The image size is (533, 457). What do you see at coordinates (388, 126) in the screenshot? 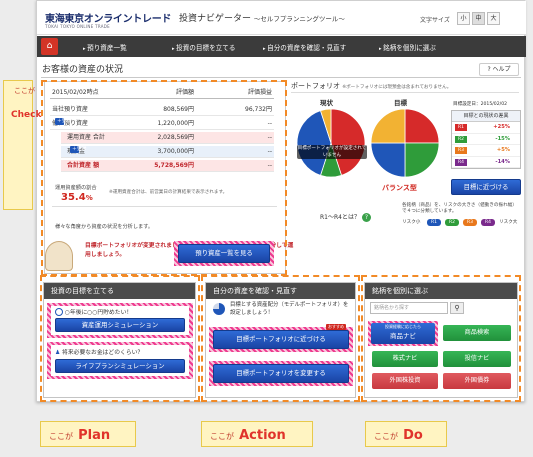
I see `pie-slice-r4` at bounding box center [388, 126].